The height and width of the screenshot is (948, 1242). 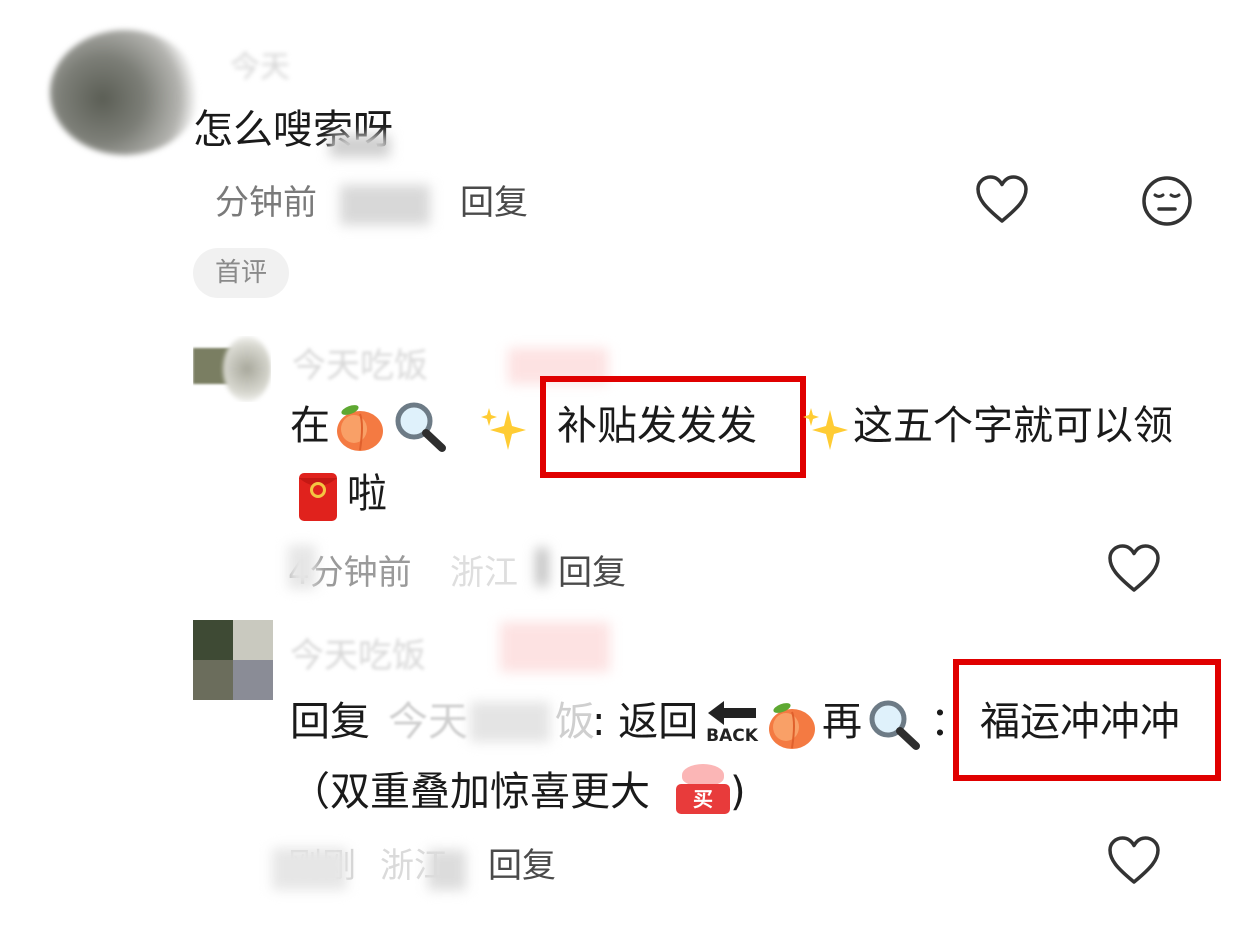 What do you see at coordinates (1167, 201) in the screenshot?
I see `dislike-face-icon` at bounding box center [1167, 201].